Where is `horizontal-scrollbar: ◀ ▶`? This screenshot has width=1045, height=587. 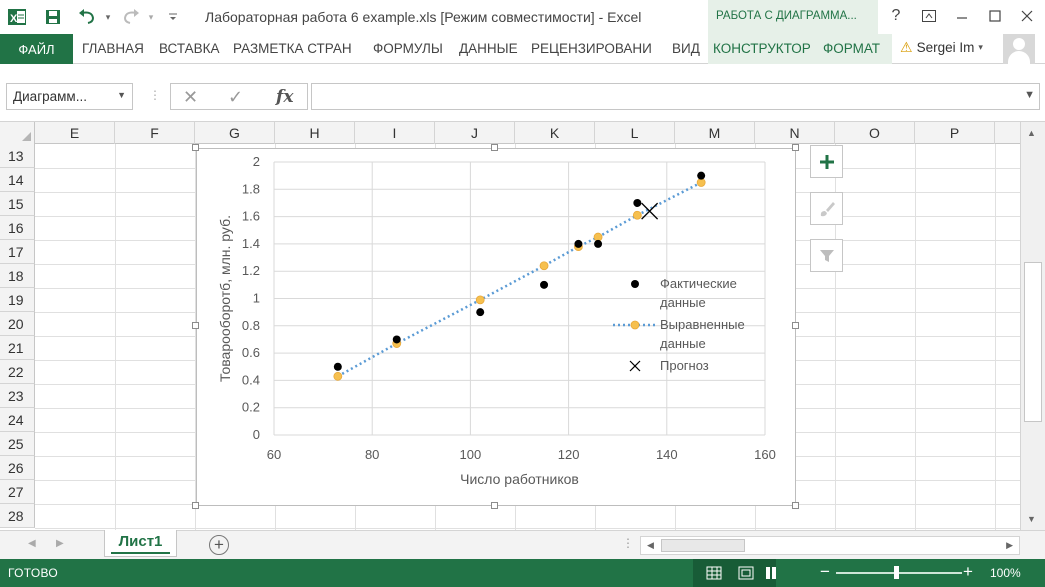
horizontal-scrollbar: ◀ ▶ is located at coordinates (830, 545).